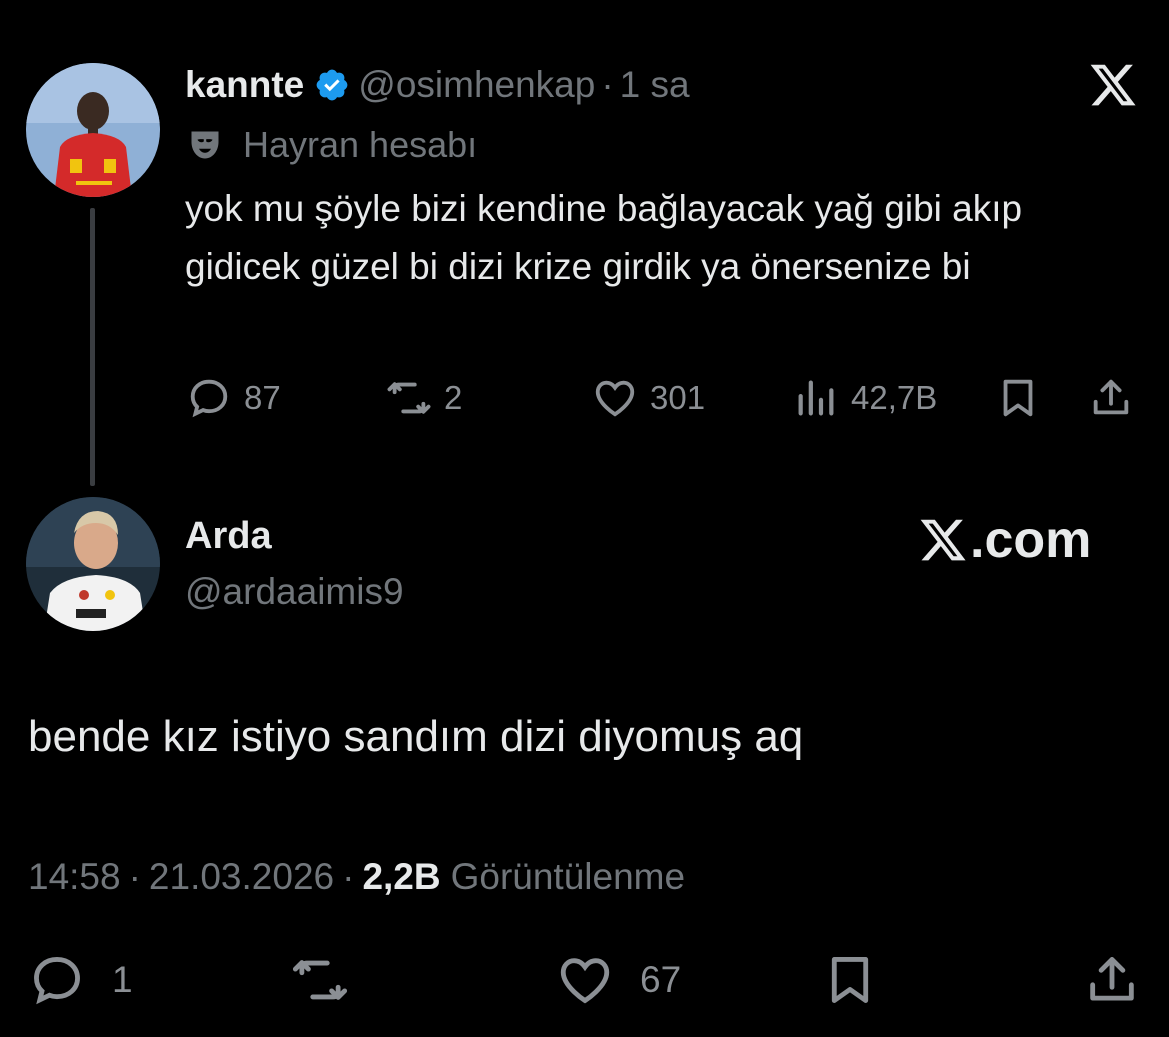  Describe the element at coordinates (241, 877) in the screenshot. I see `reply-date: 21.03.2026` at that location.